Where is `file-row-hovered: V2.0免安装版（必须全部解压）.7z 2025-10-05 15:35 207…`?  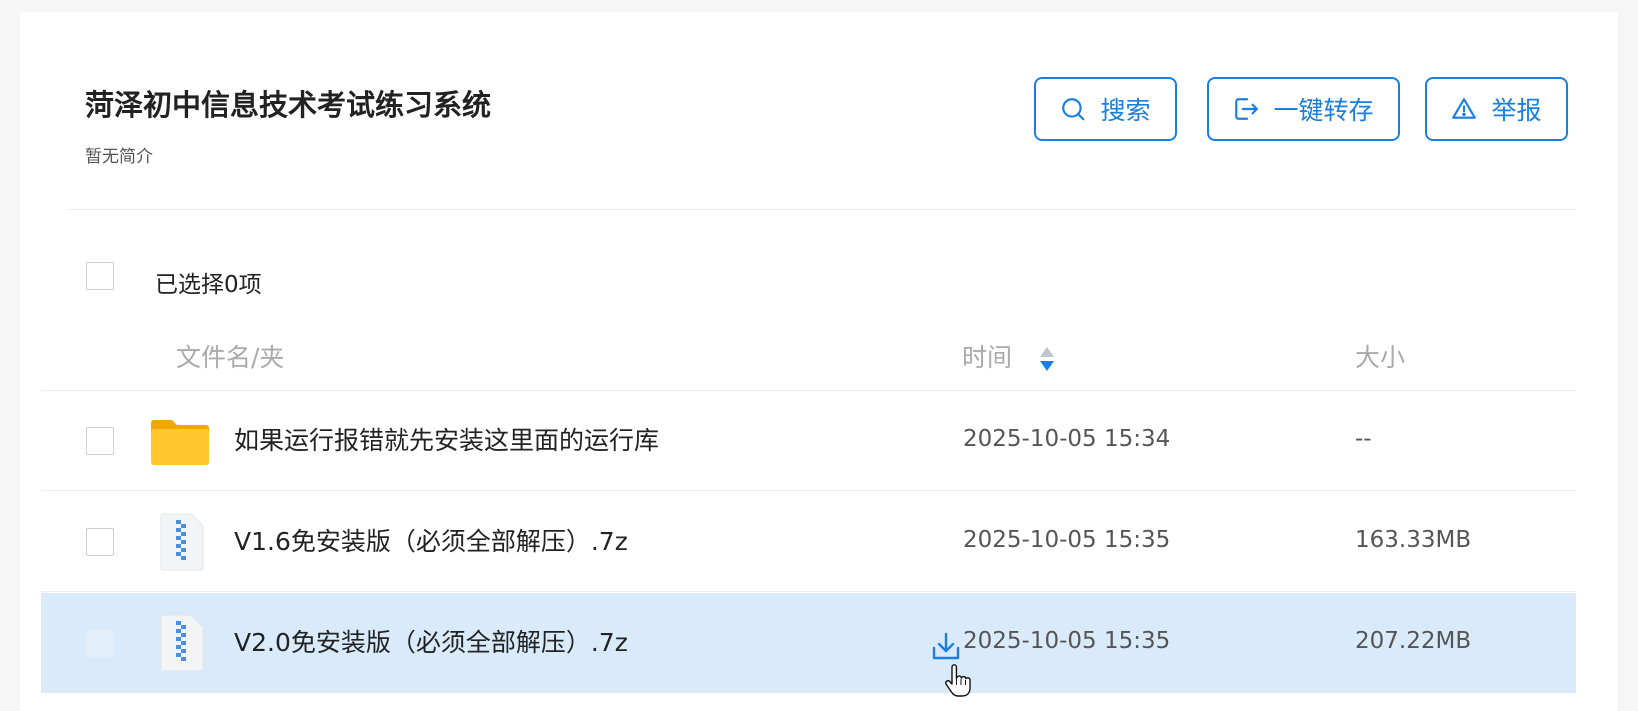 file-row-hovered: V2.0免安装版（必须全部解压）.7z 2025-10-05 15:35 207… is located at coordinates (808, 645).